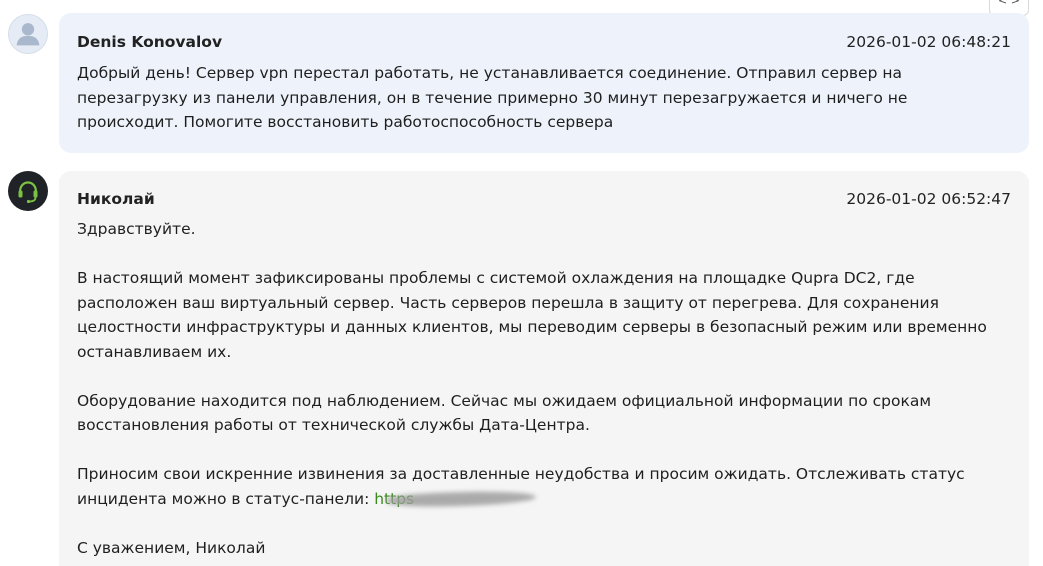 The height and width of the screenshot is (566, 1043). Describe the element at coordinates (150, 42) in the screenshot. I see `message-author: Denis Konovalov` at that location.